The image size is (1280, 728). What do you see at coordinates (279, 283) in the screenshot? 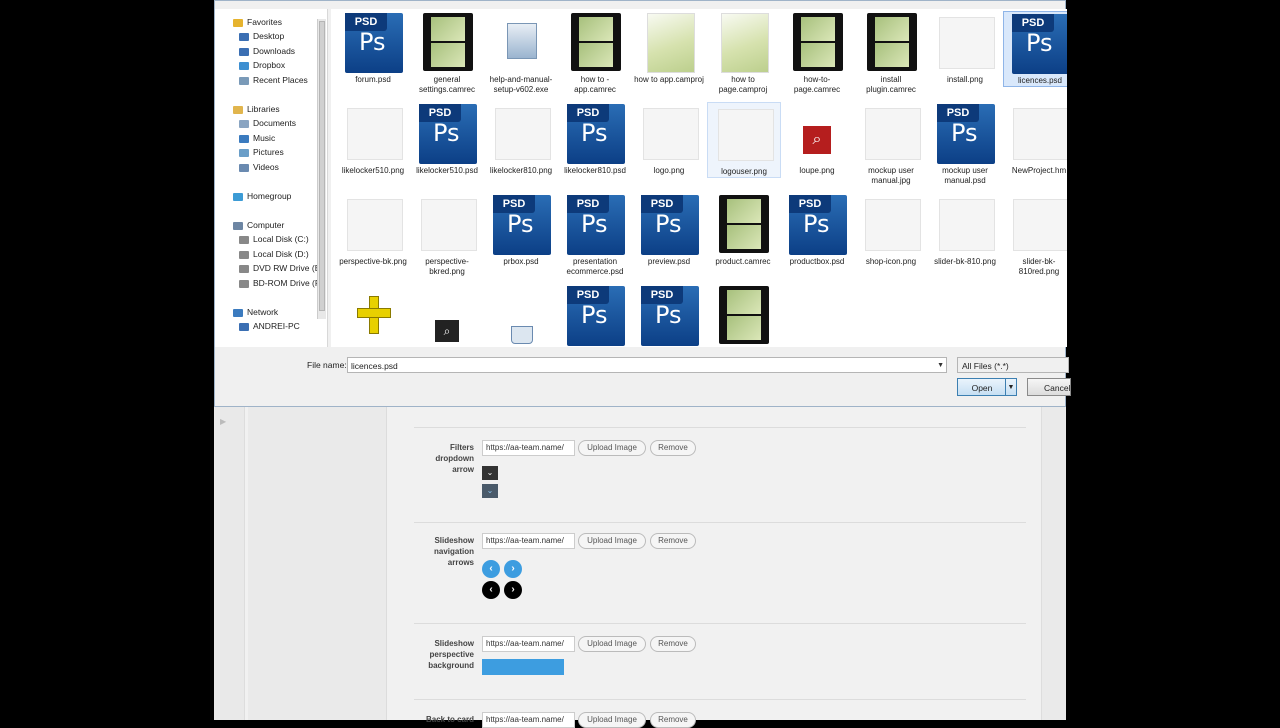
I see `nav-item: BD-ROM Drive (F` at bounding box center [279, 283].